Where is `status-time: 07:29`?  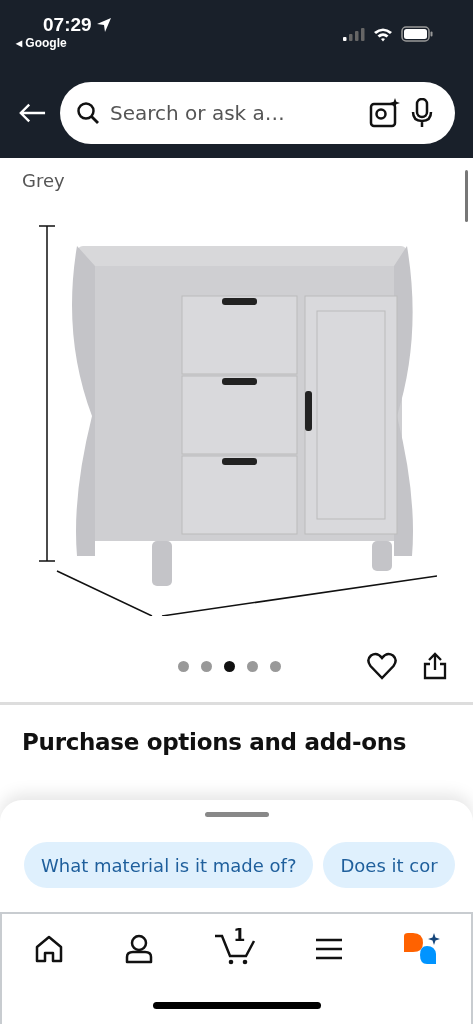
status-time: 07:29 is located at coordinates (67, 25).